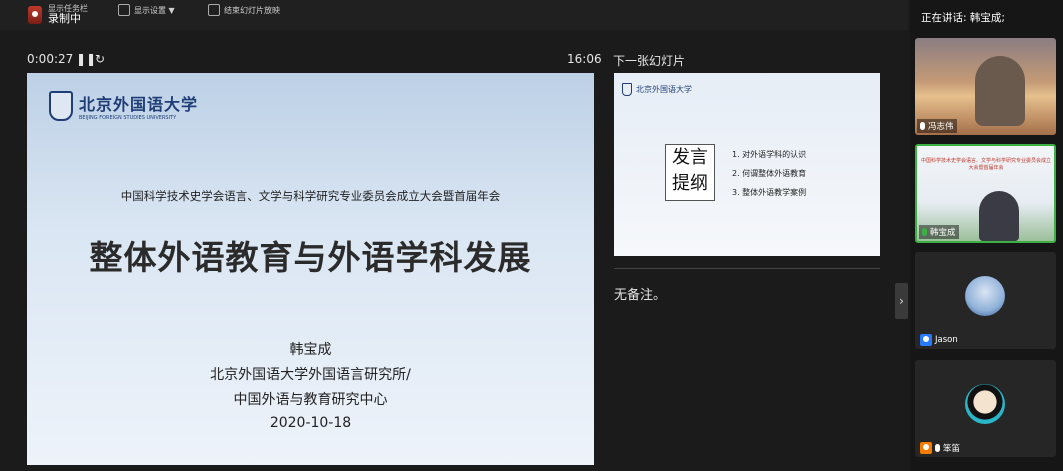 The width and height of the screenshot is (1063, 471). I want to click on participant-name: 韩宝成, so click(943, 233).